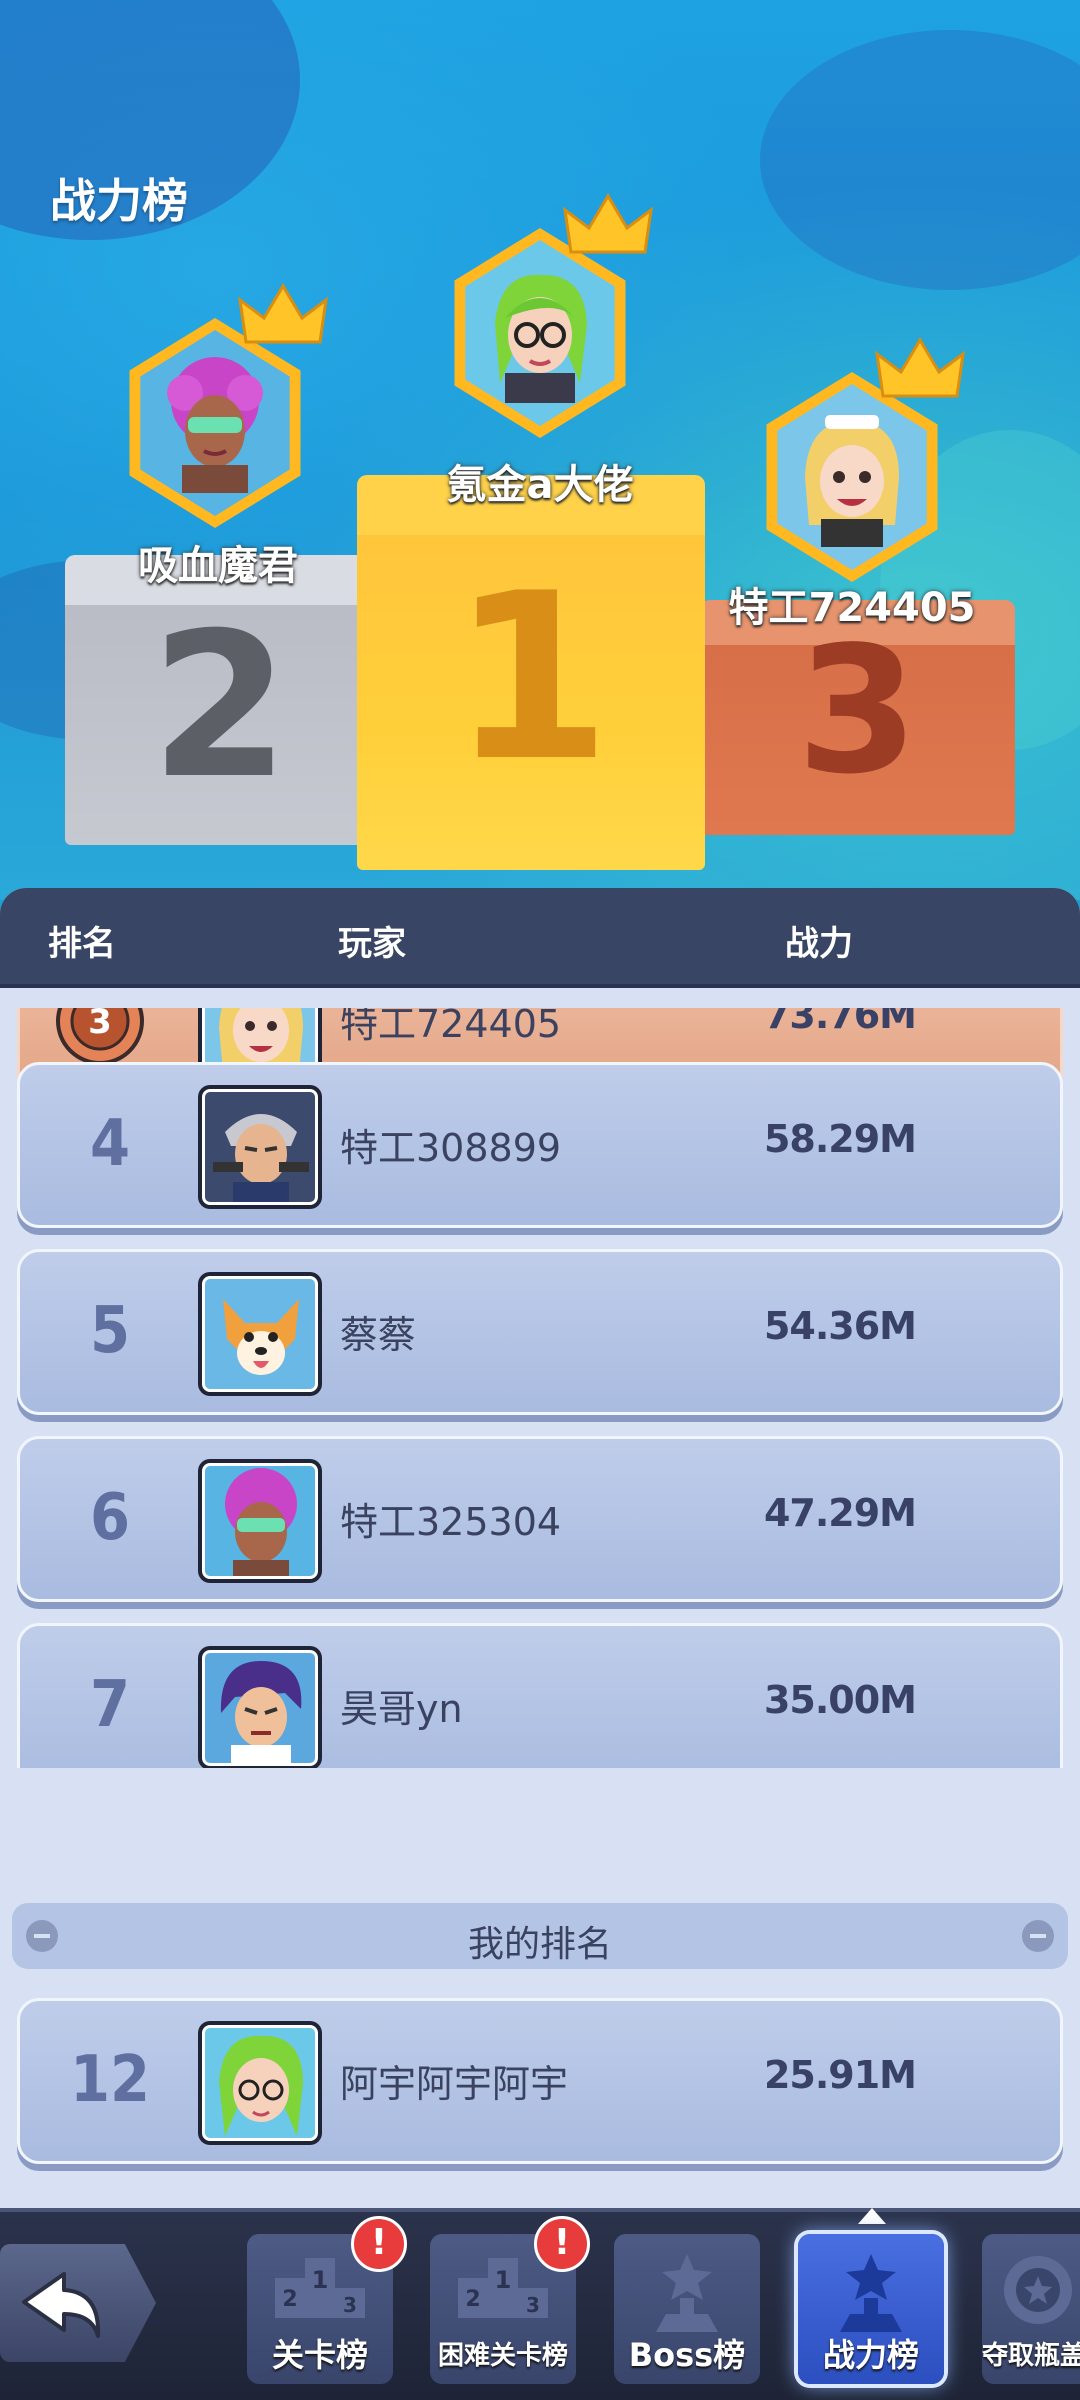 This screenshot has width=1080, height=2400. I want to click on power-value: 47.29M, so click(840, 1513).